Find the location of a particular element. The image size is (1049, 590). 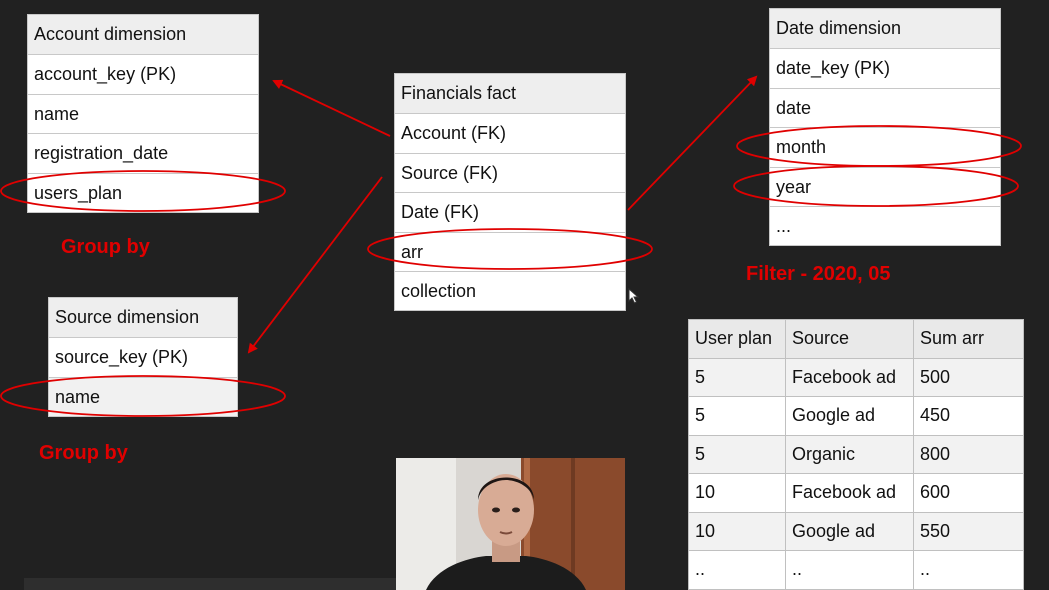

result-cell: 450 is located at coordinates (968, 416).